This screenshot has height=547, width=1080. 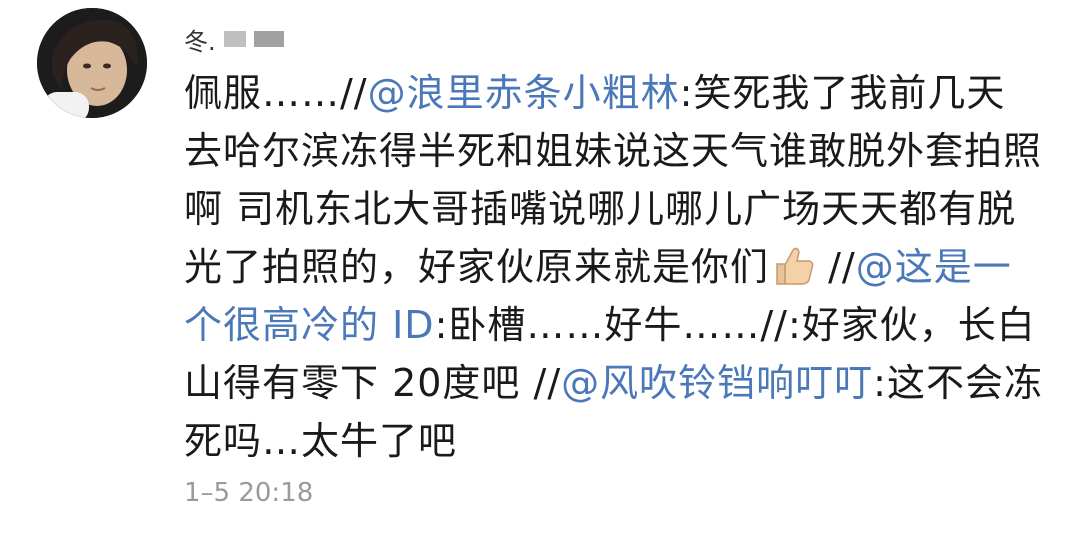 What do you see at coordinates (200, 41) in the screenshot?
I see `username-text: 冬.` at bounding box center [200, 41].